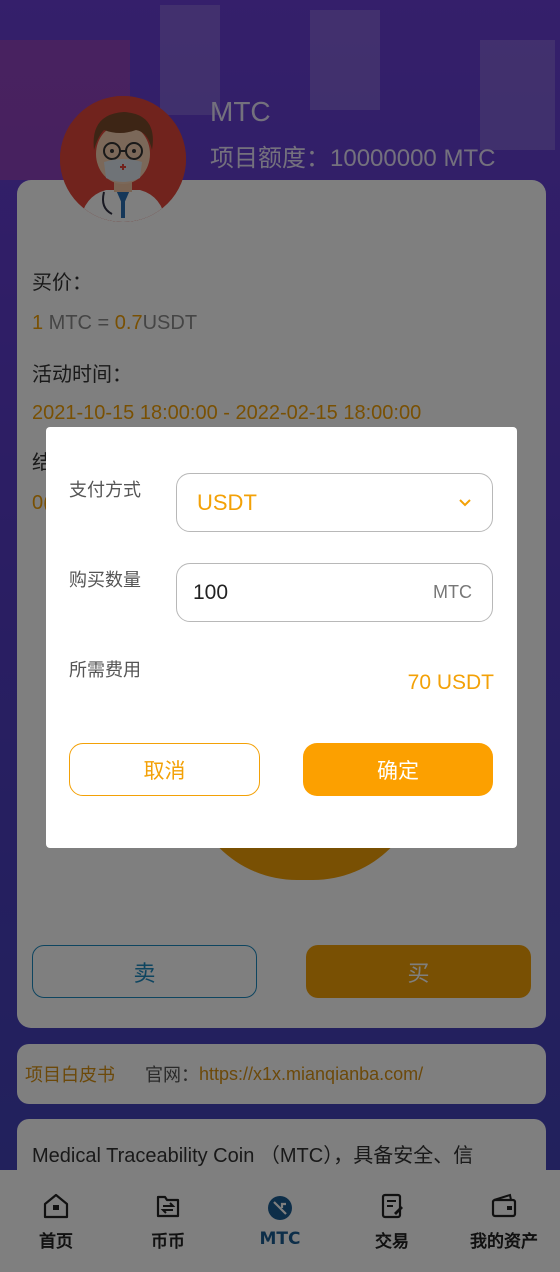 The image size is (560, 1272). Describe the element at coordinates (164, 769) in the screenshot. I see `cancel-button: 取消` at that location.